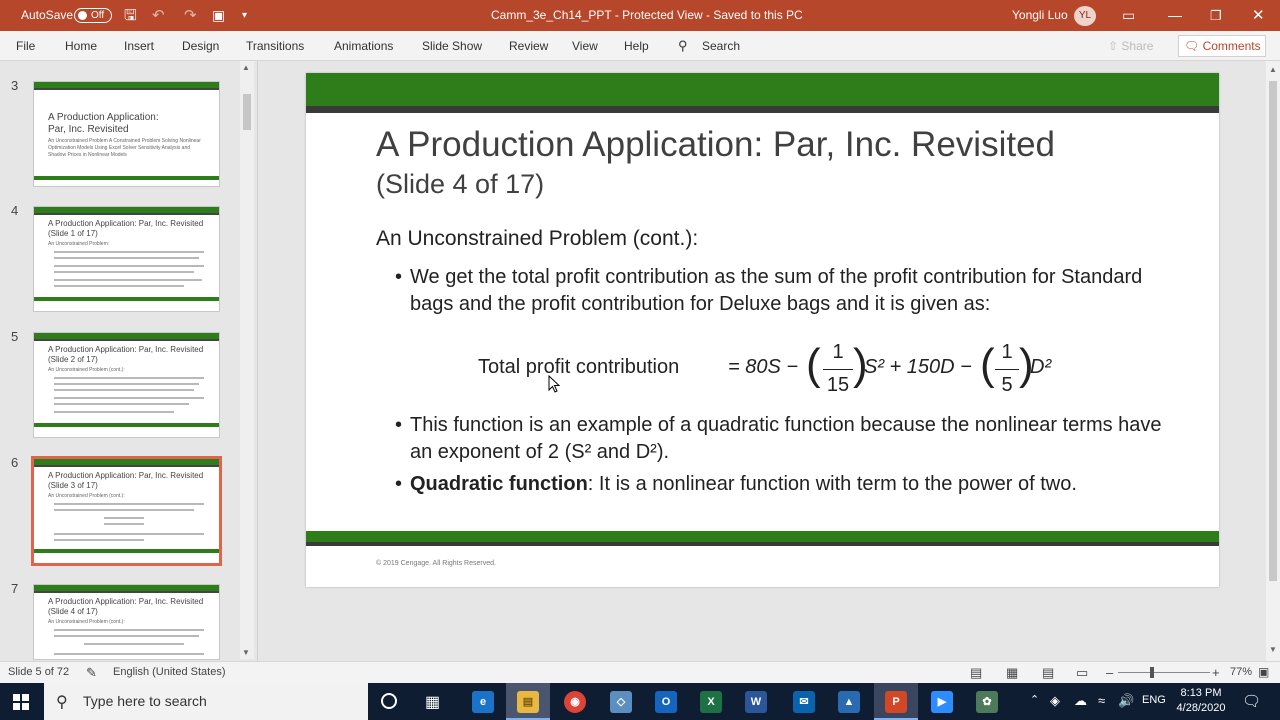 The width and height of the screenshot is (1280, 720). Describe the element at coordinates (1222, 46) in the screenshot. I see `comments-button: 🗨 Comments` at that location.